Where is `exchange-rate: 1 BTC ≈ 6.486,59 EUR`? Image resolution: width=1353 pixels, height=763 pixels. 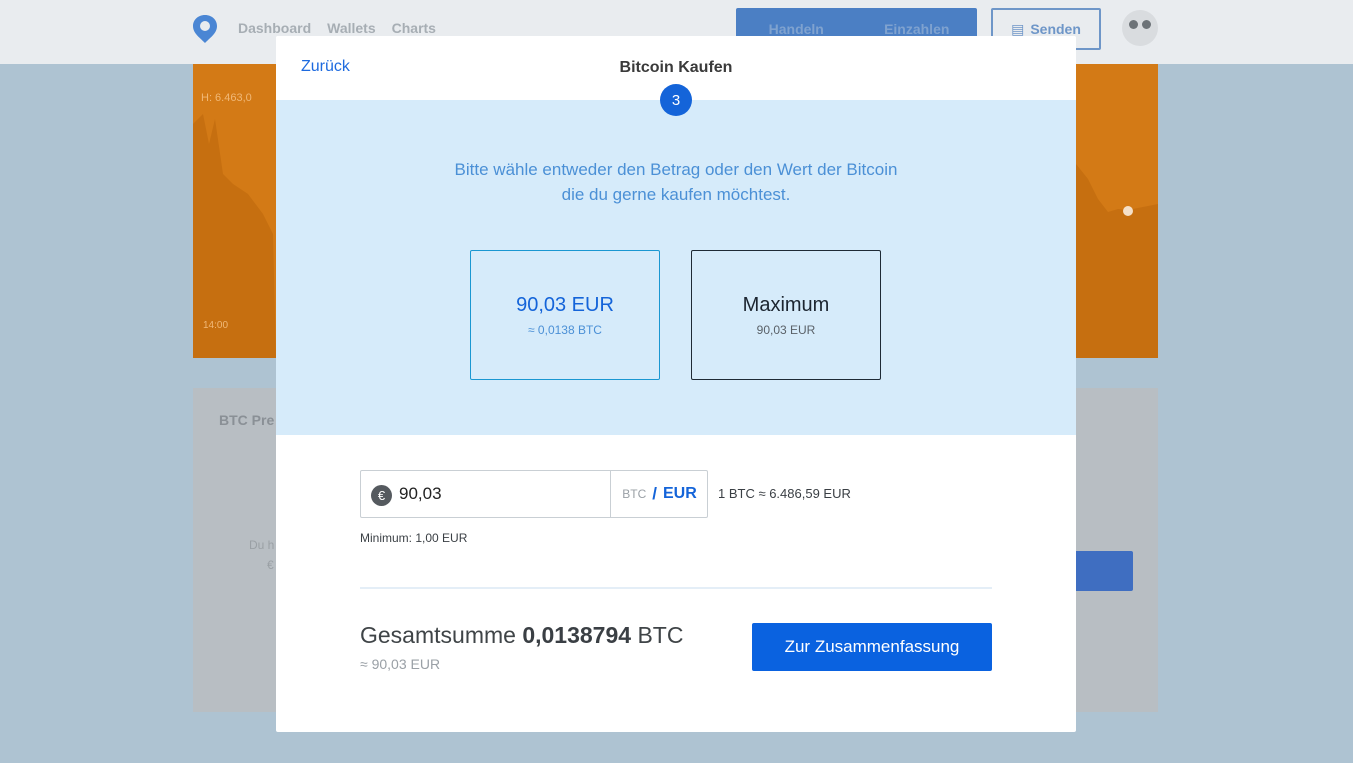
exchange-rate: 1 BTC ≈ 6.486,59 EUR is located at coordinates (784, 493).